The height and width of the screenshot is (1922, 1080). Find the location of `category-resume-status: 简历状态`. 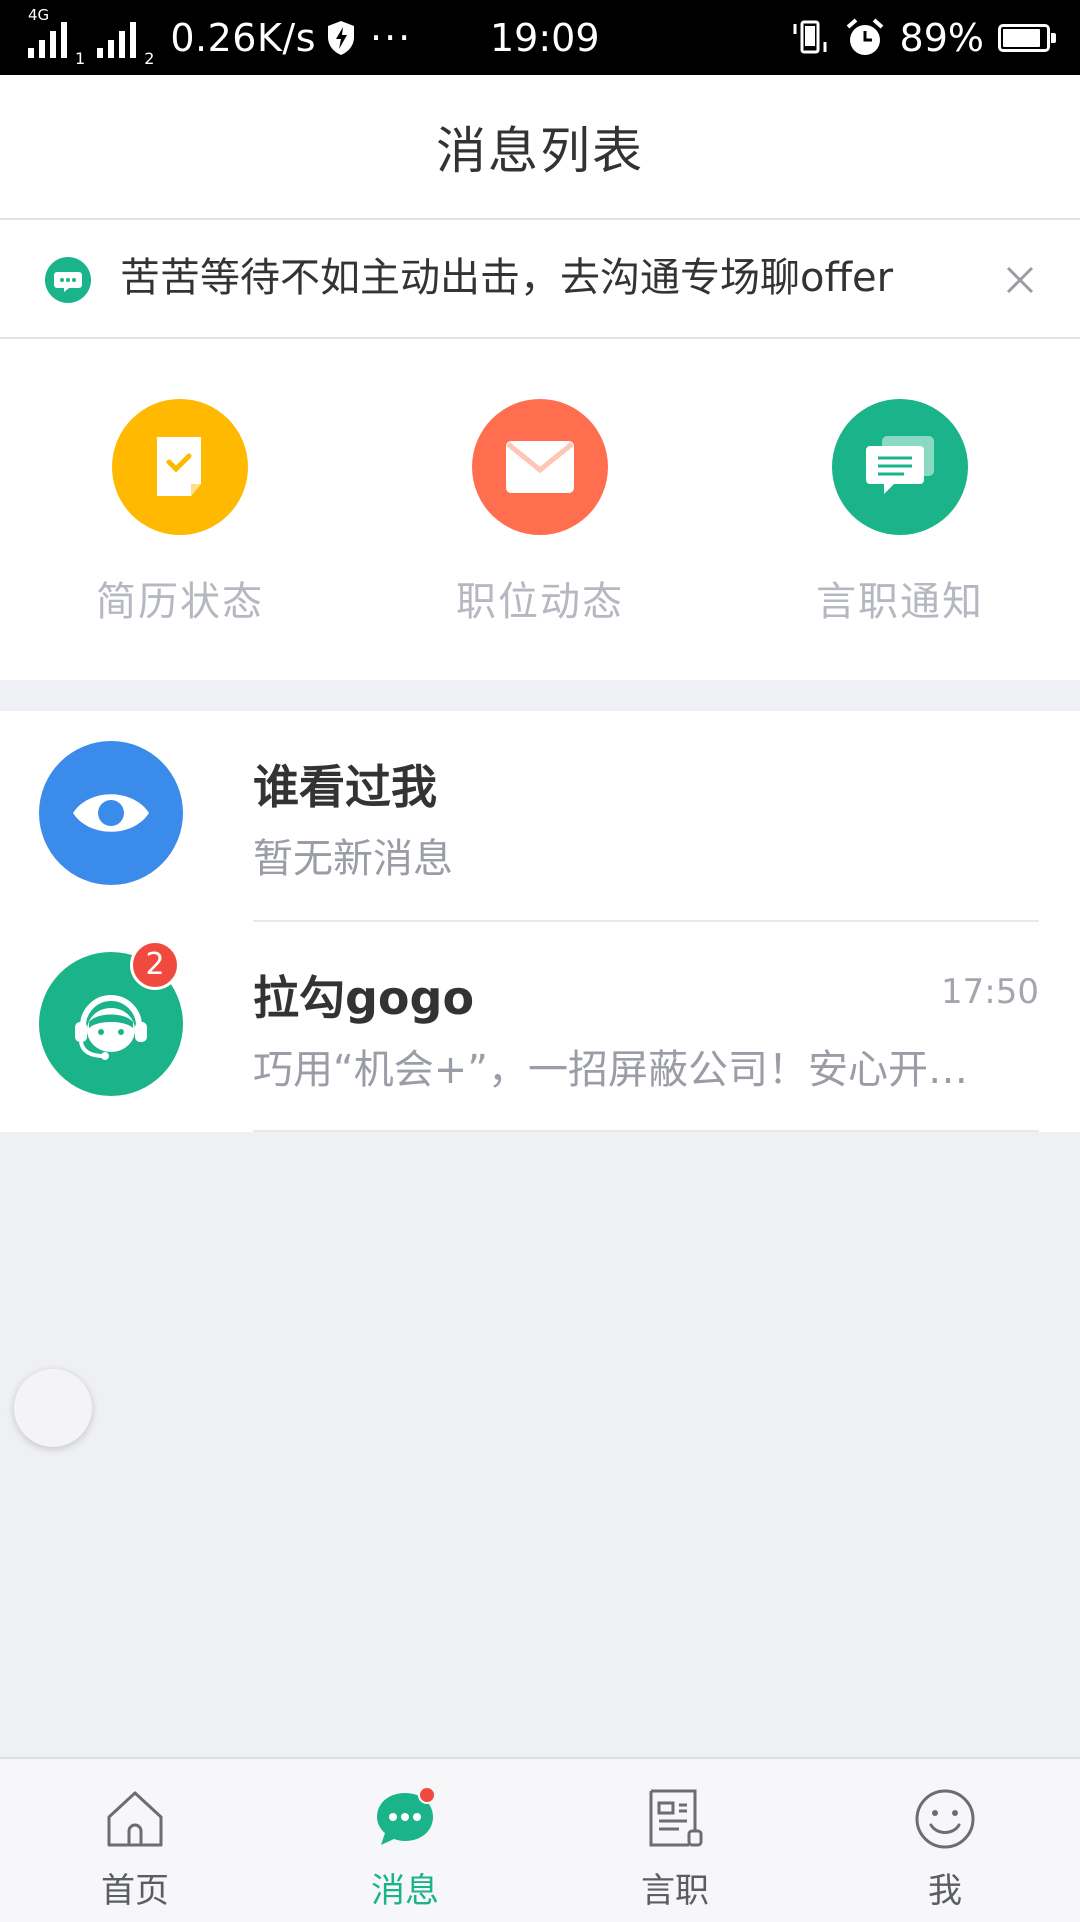

category-resume-status: 简历状态 is located at coordinates (180, 509).